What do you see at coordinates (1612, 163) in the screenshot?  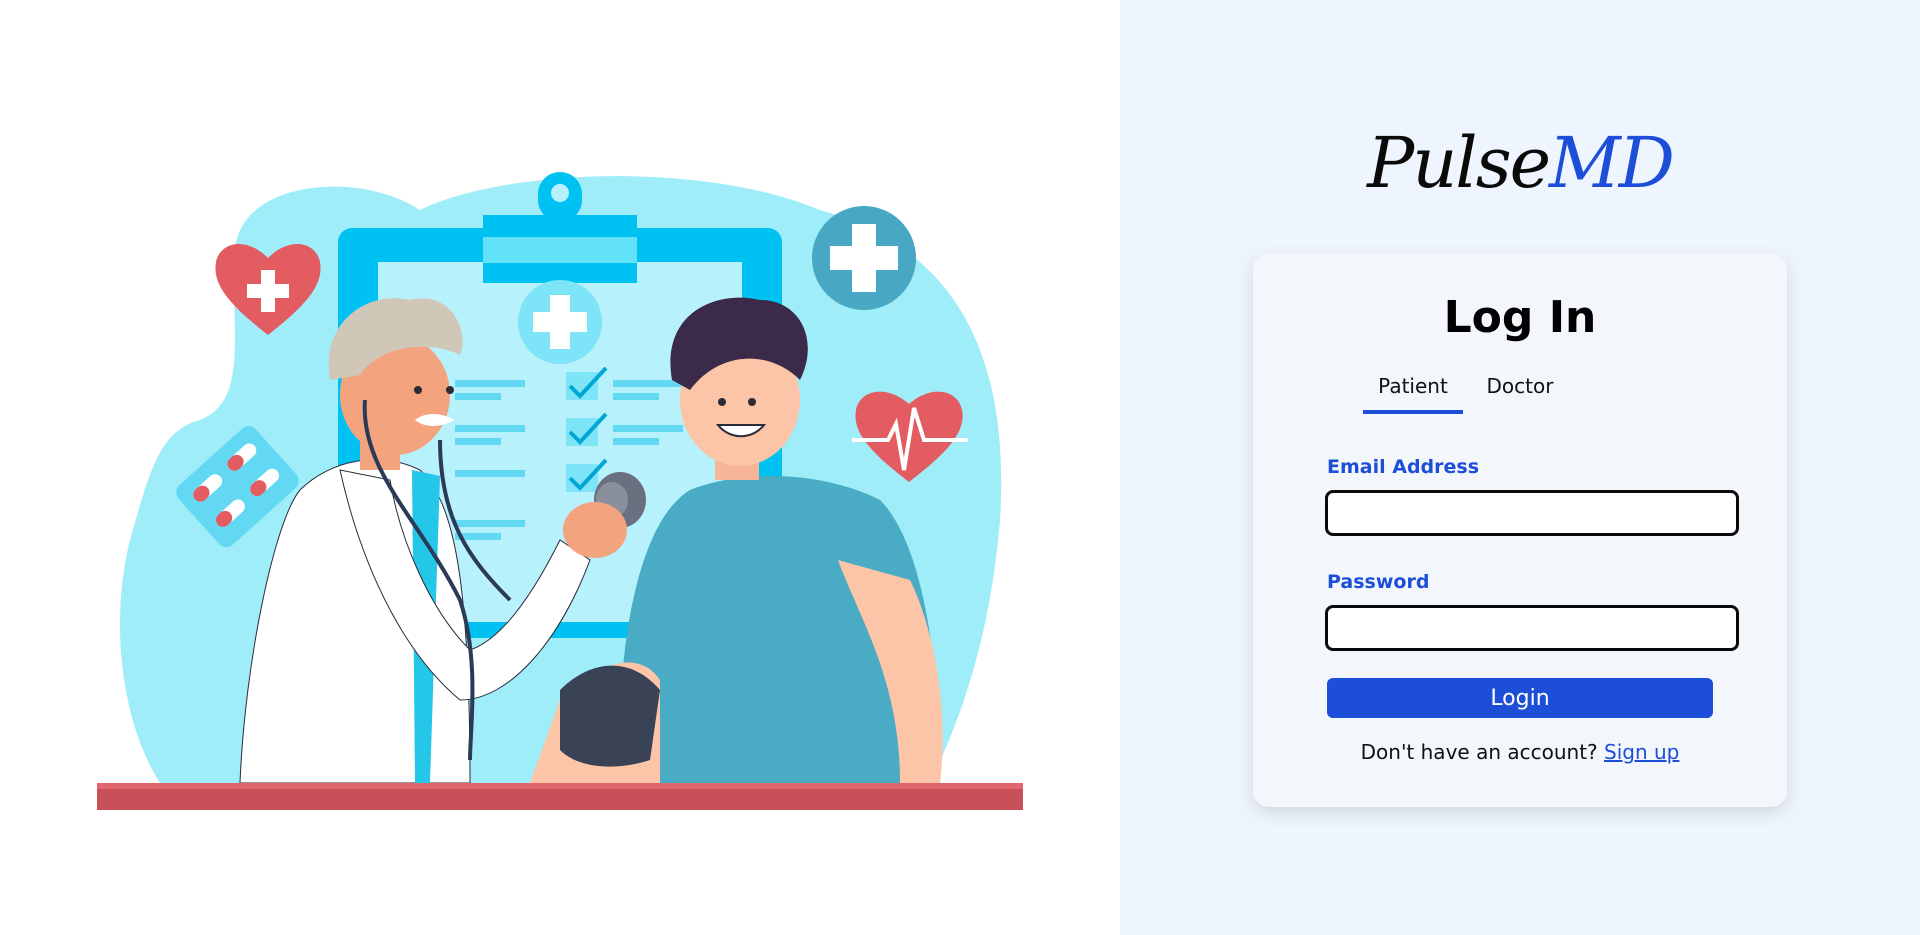 I see `brand-name-part-2: MD` at bounding box center [1612, 163].